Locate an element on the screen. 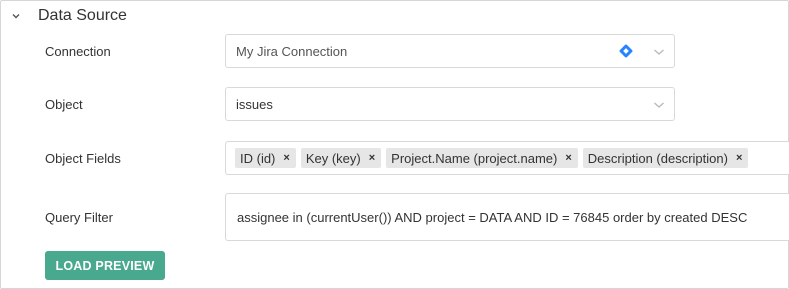 The image size is (789, 289). field-tag: ID (id) × is located at coordinates (265, 158).